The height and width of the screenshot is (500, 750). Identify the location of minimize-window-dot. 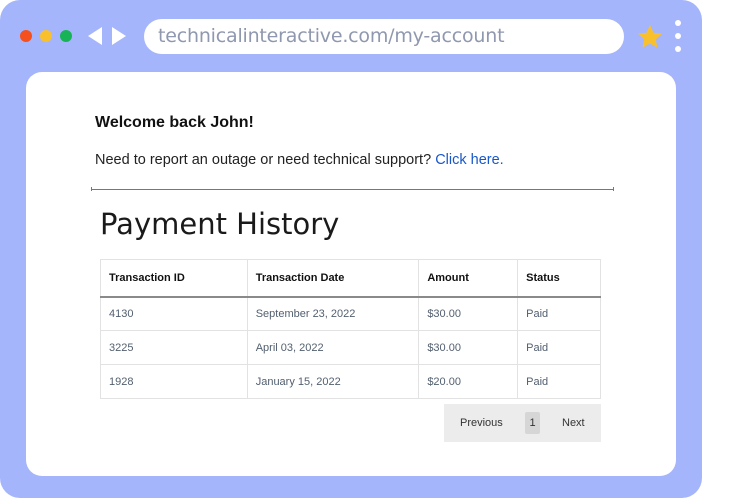
(46, 36).